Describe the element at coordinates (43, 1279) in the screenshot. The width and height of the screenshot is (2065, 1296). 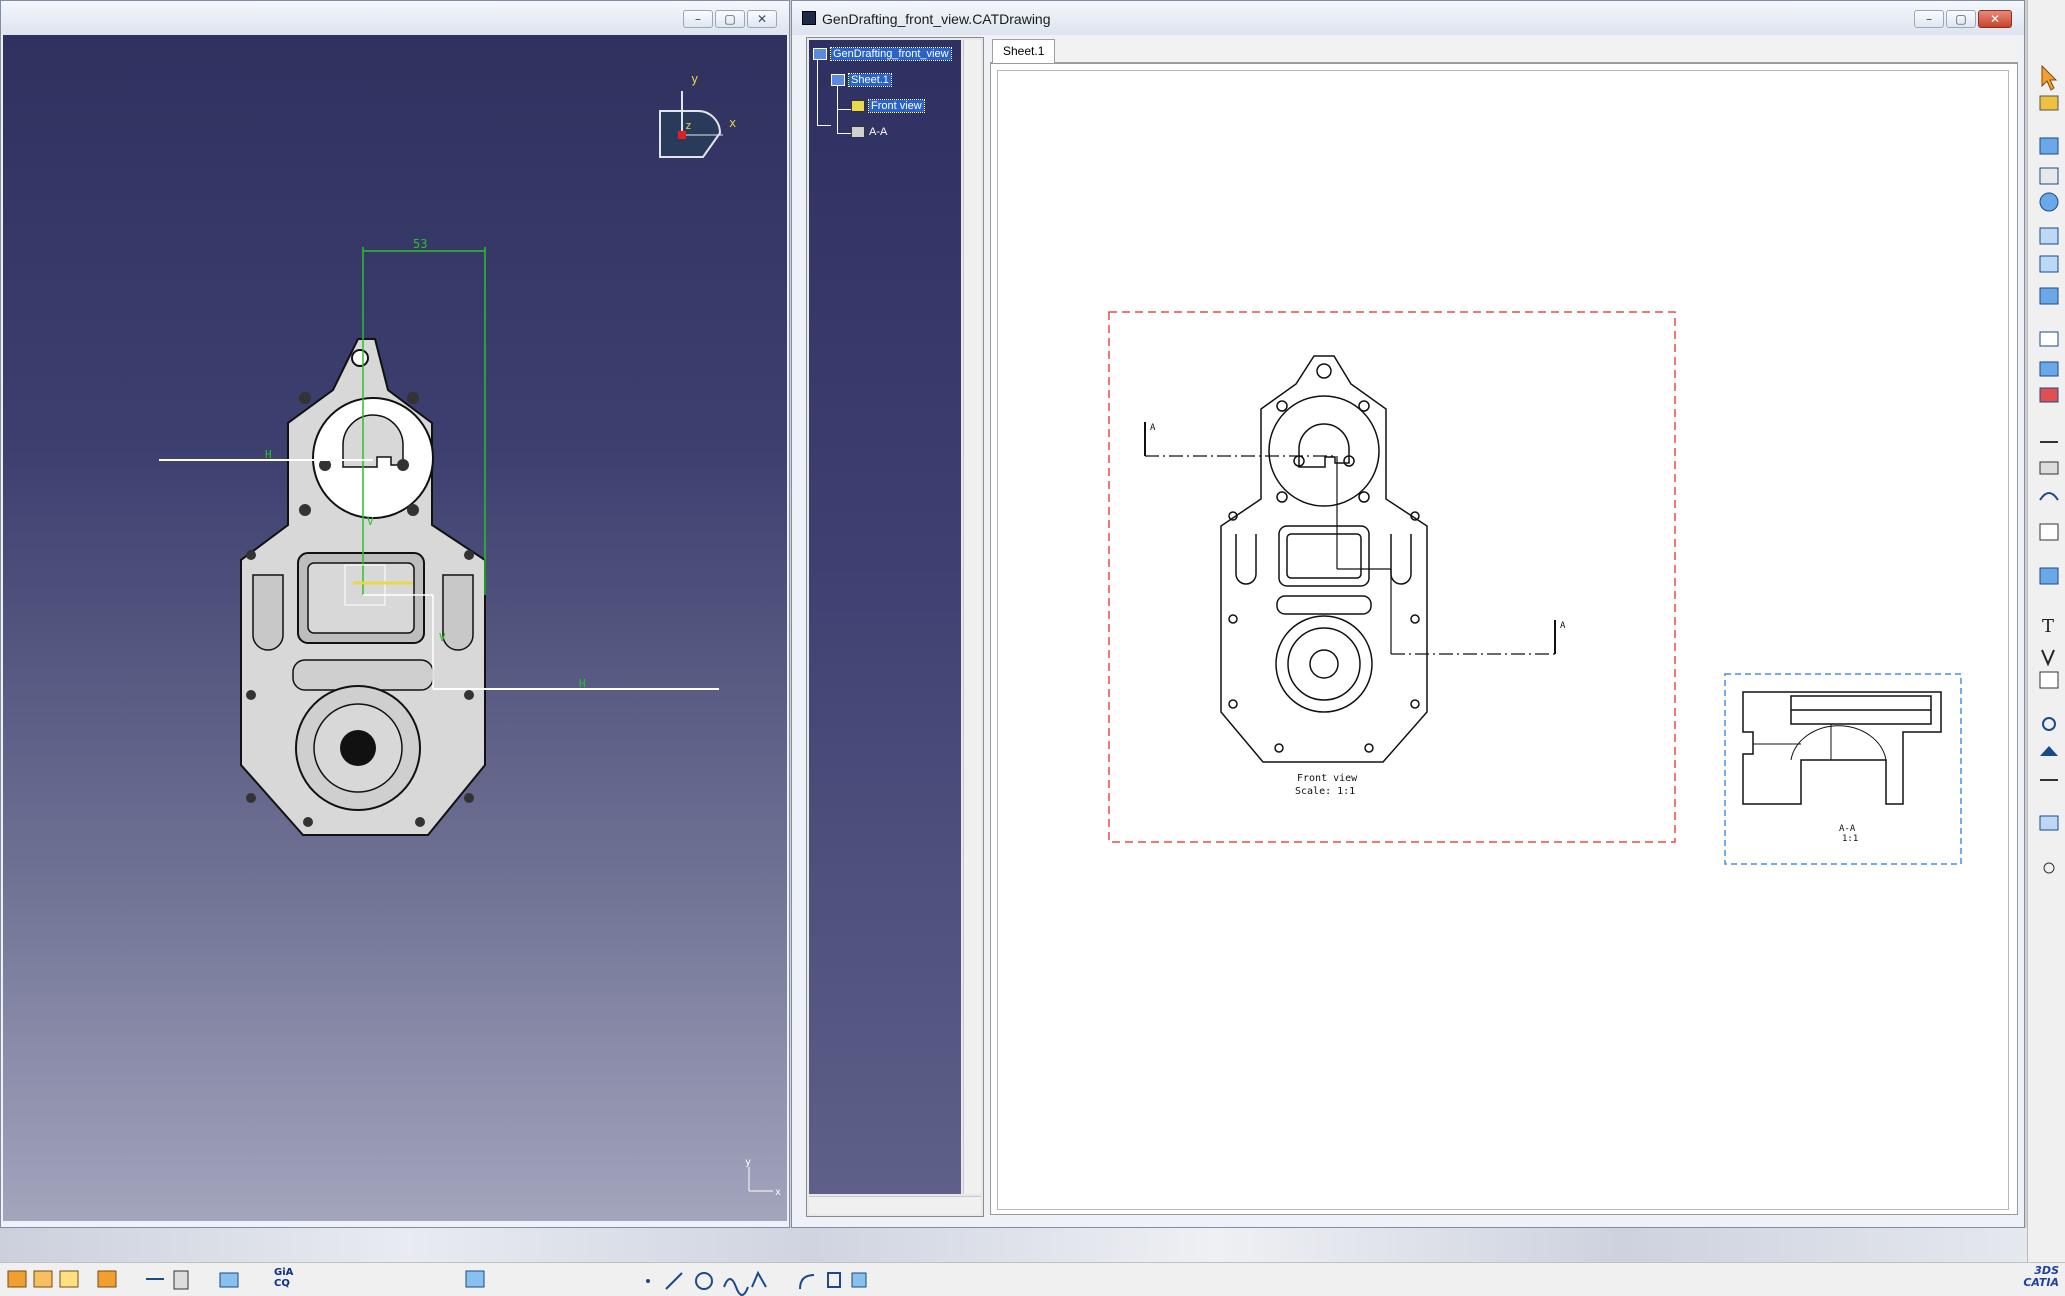
I see `grid-icon` at that location.